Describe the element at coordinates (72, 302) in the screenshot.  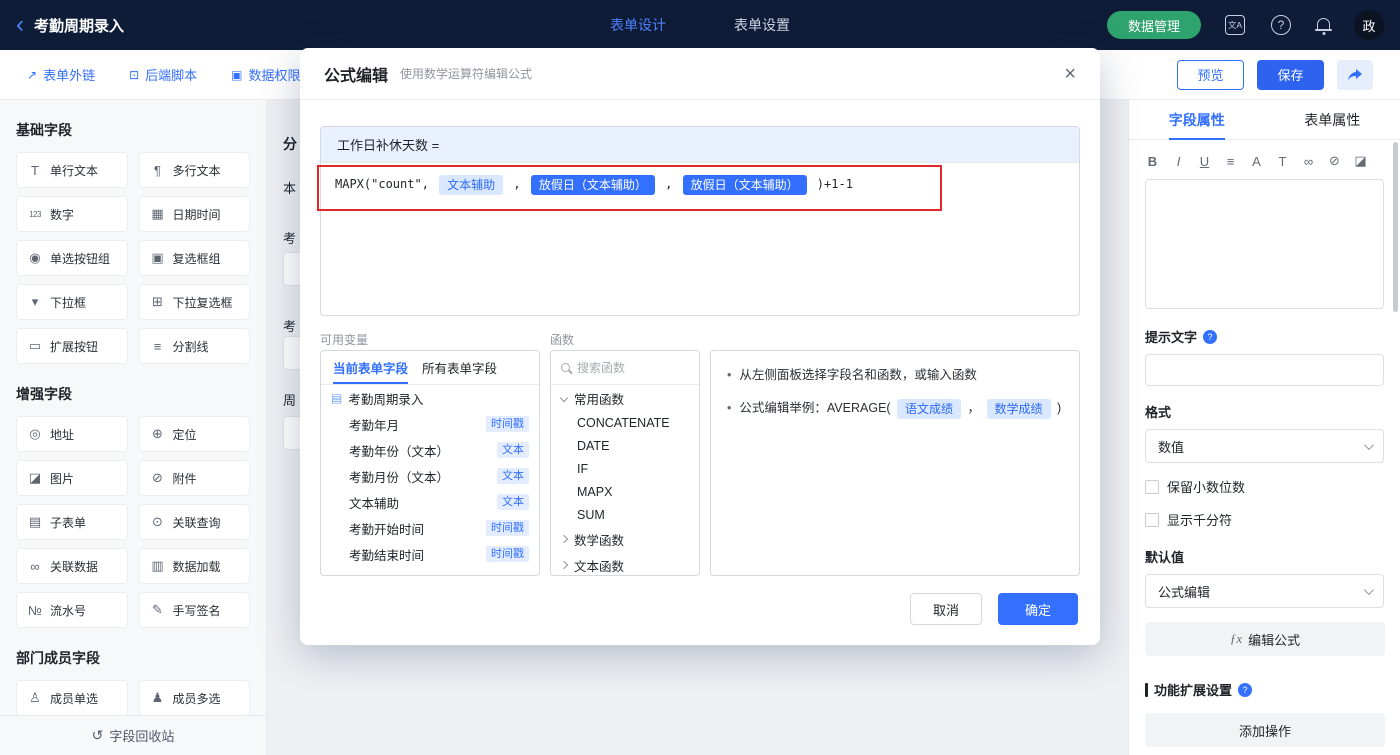
I see `field-card: ▾ 下拉框` at that location.